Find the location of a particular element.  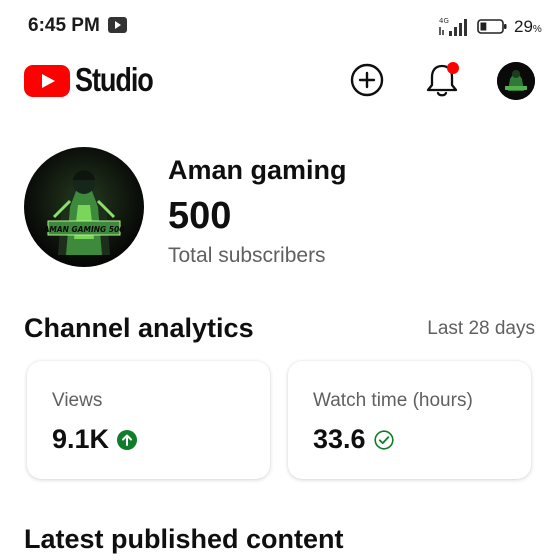

notification-dot is located at coordinates (453, 68).